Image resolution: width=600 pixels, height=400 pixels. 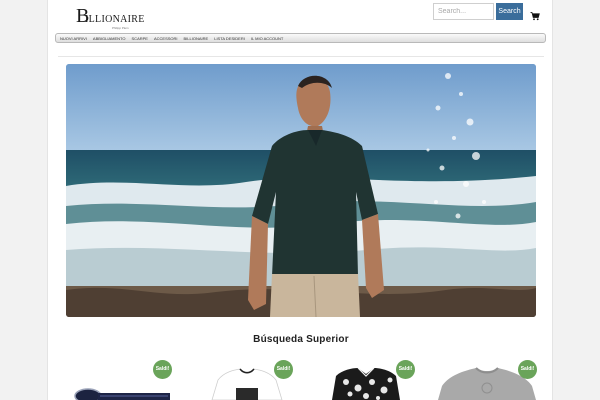 I want to click on nav-item-lista-desideri: Lista desideri, so click(x=229, y=38).